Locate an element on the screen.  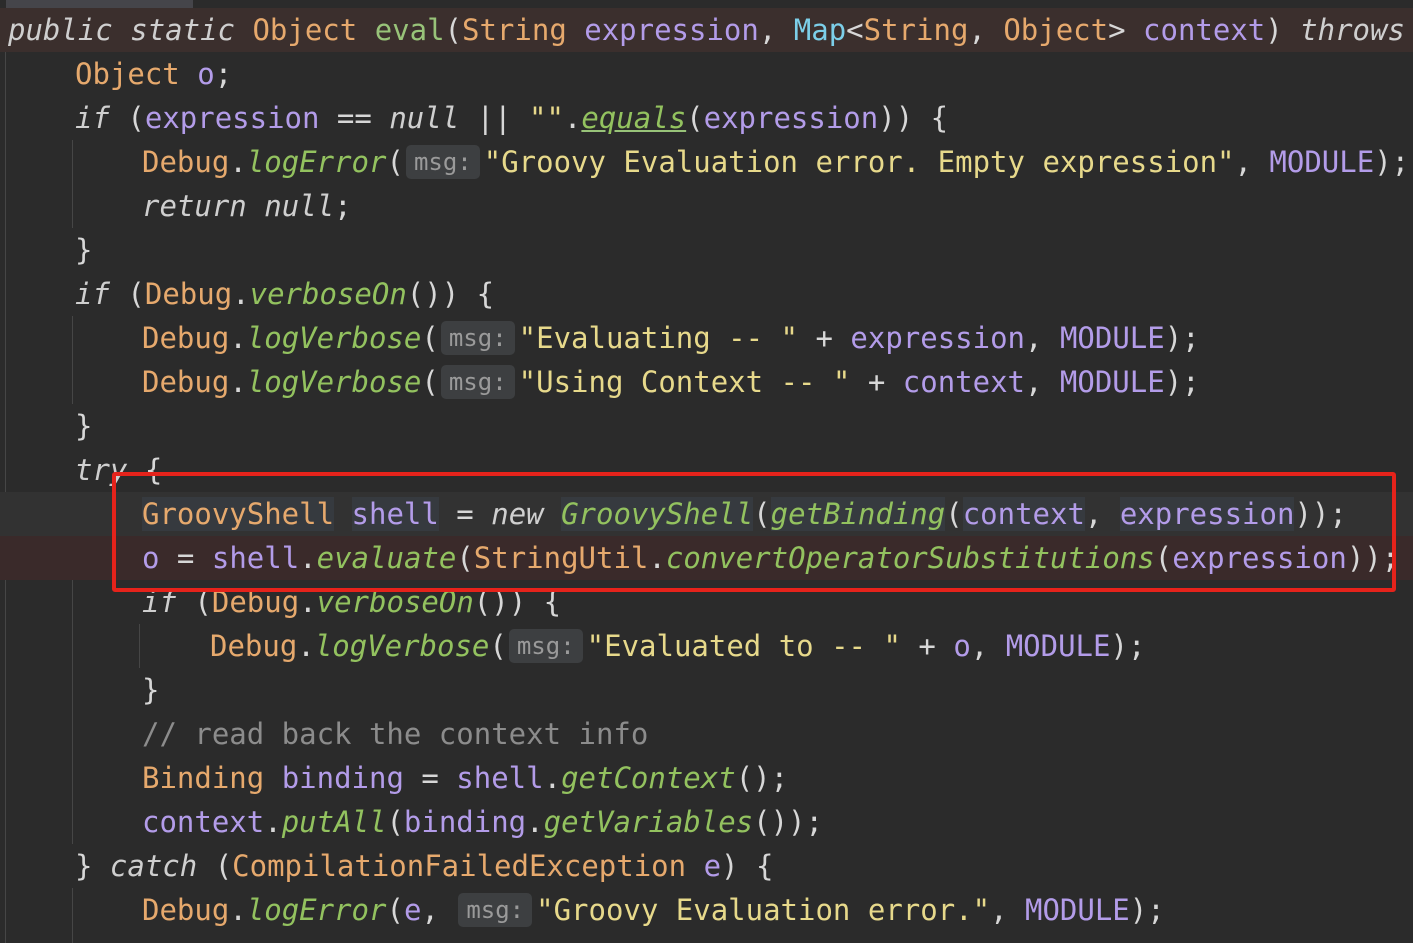
token-operator: || is located at coordinates (494, 118).